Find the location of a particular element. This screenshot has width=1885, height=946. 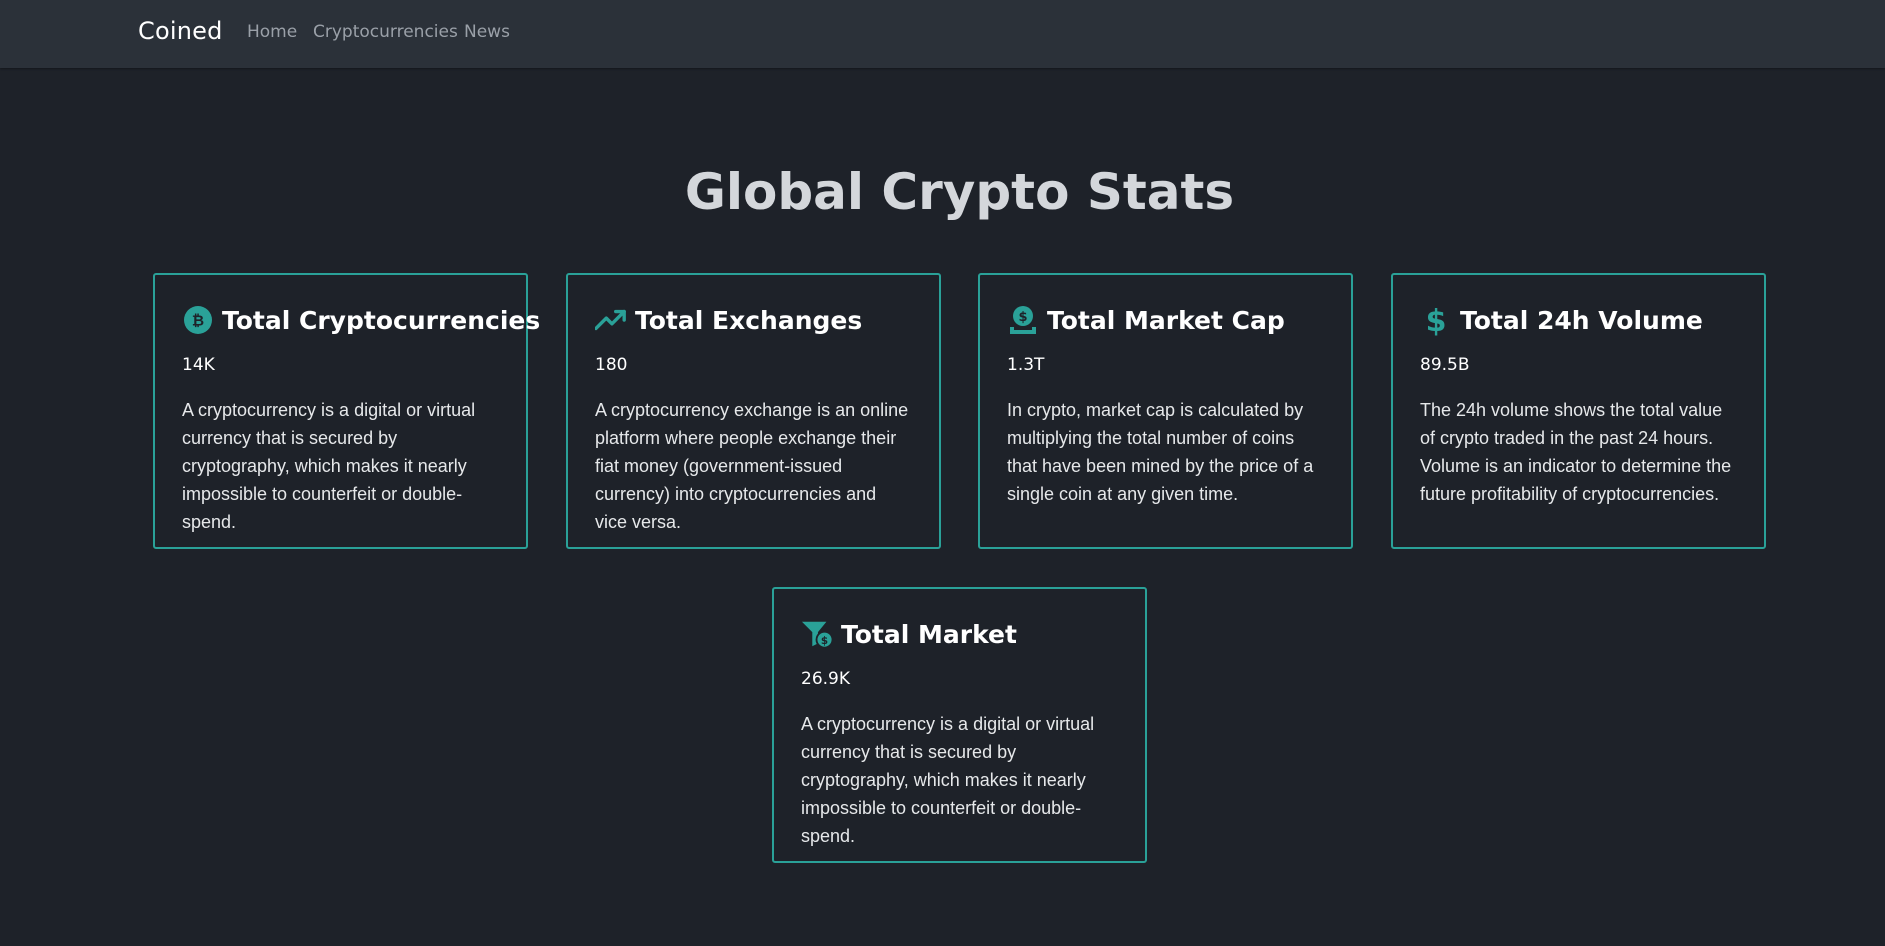

card-title: Total Market Cap is located at coordinates (1166, 320).